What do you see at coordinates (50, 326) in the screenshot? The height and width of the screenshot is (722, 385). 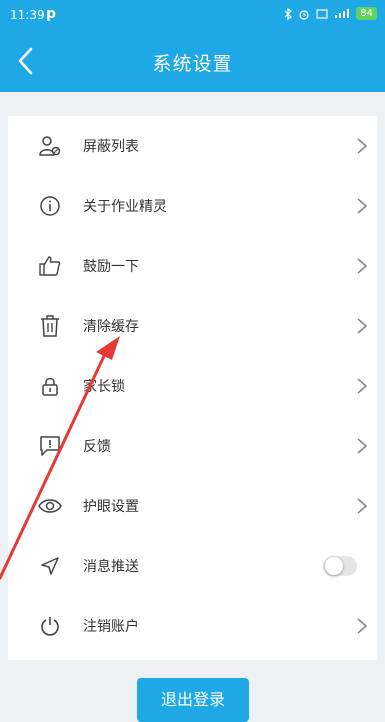 I see `trash-icon` at bounding box center [50, 326].